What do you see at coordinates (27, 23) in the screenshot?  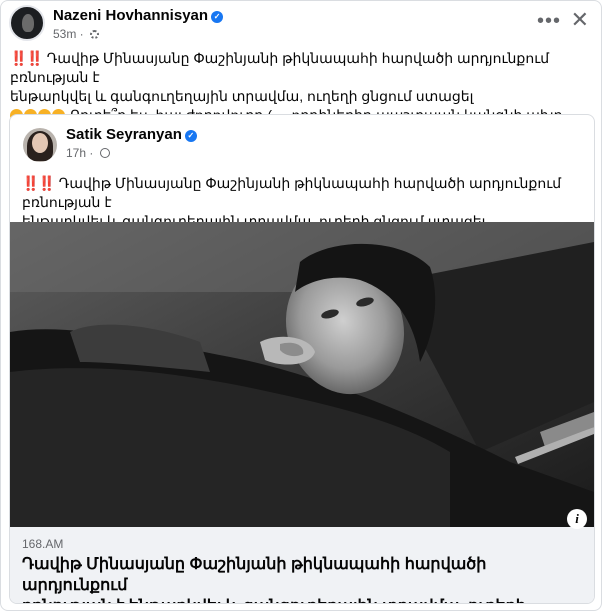 I see `author-avatar` at bounding box center [27, 23].